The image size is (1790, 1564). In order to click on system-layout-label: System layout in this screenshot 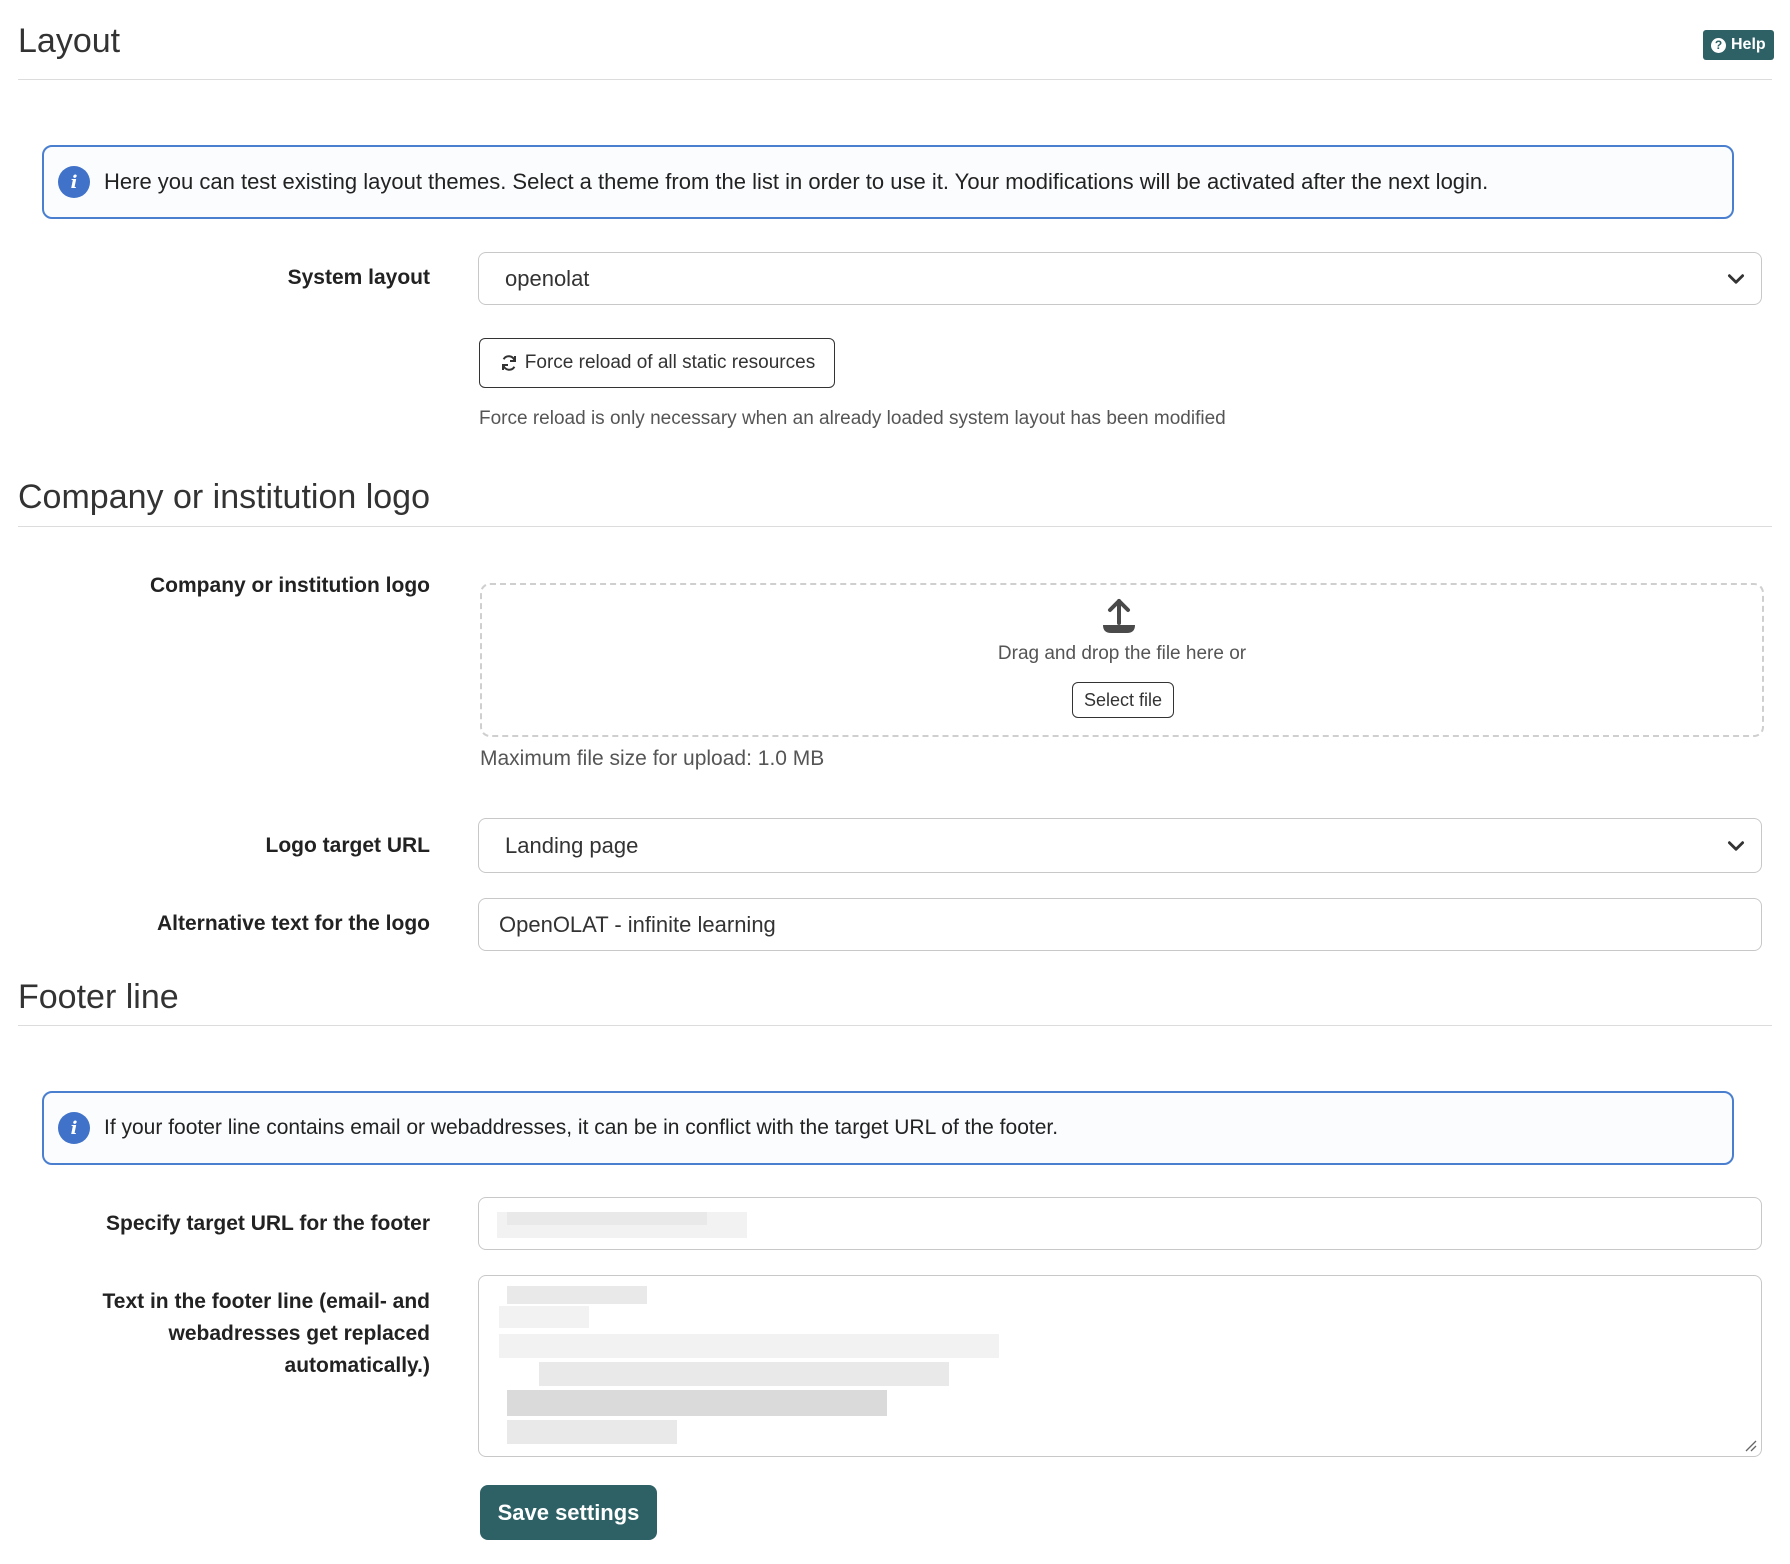, I will do `click(358, 277)`.